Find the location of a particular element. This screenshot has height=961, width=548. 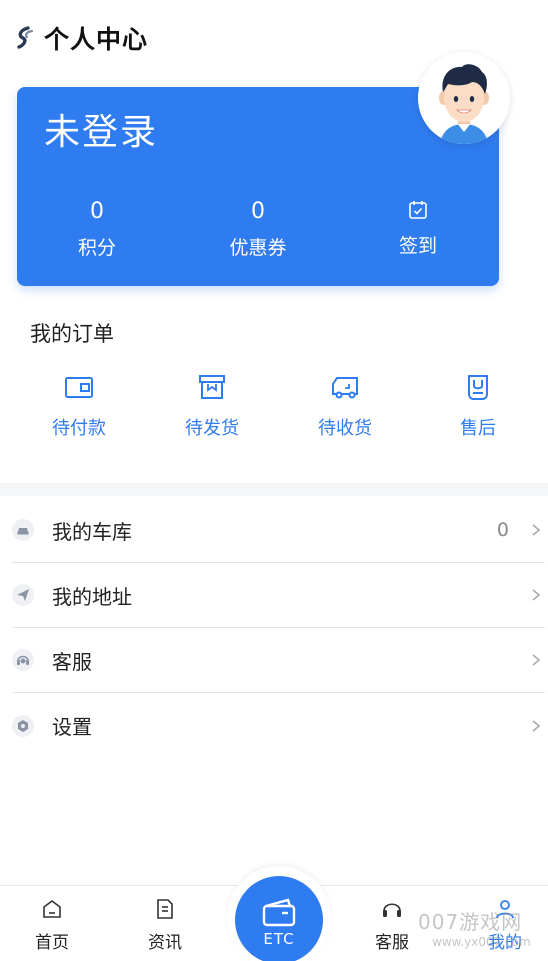

menu-item-settings: 设置 is located at coordinates (278, 725).